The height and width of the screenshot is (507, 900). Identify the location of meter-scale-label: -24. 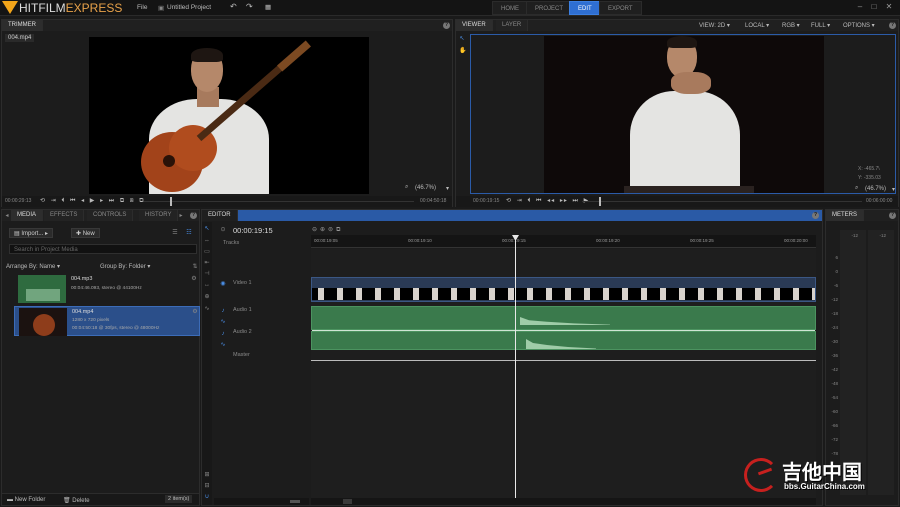
(834, 327).